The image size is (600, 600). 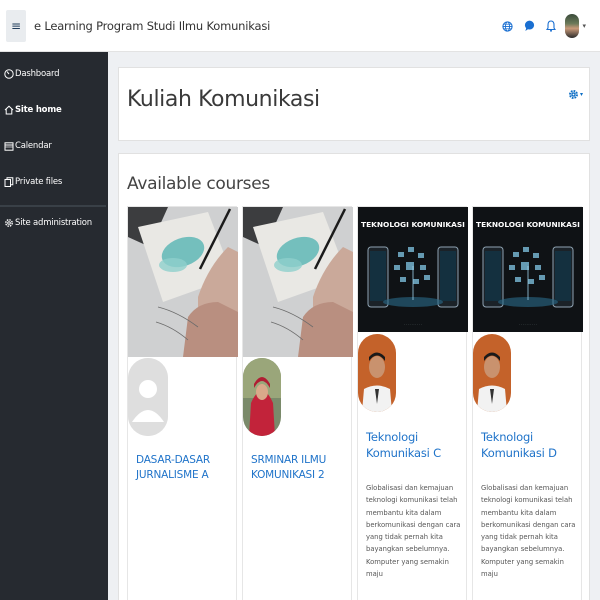 I want to click on page-header: Kuliah Komunikasi ▾, so click(x=354, y=104).